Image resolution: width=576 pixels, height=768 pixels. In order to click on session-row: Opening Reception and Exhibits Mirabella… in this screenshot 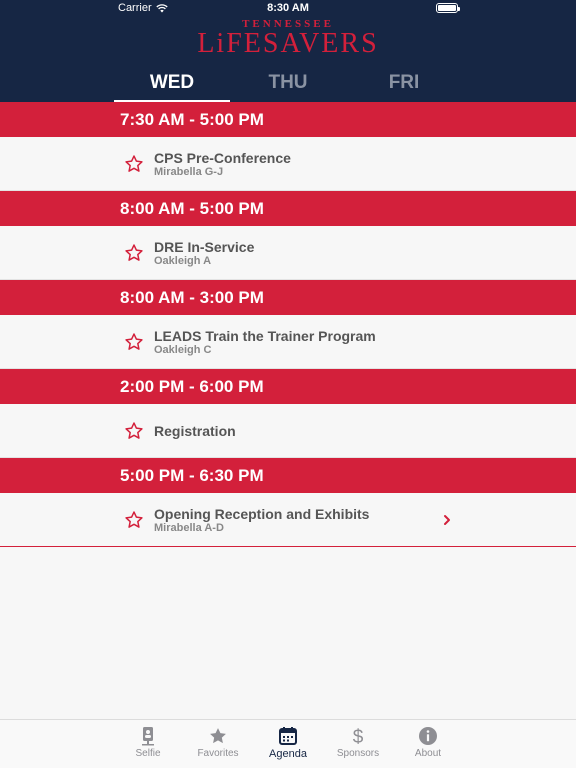, I will do `click(288, 520)`.